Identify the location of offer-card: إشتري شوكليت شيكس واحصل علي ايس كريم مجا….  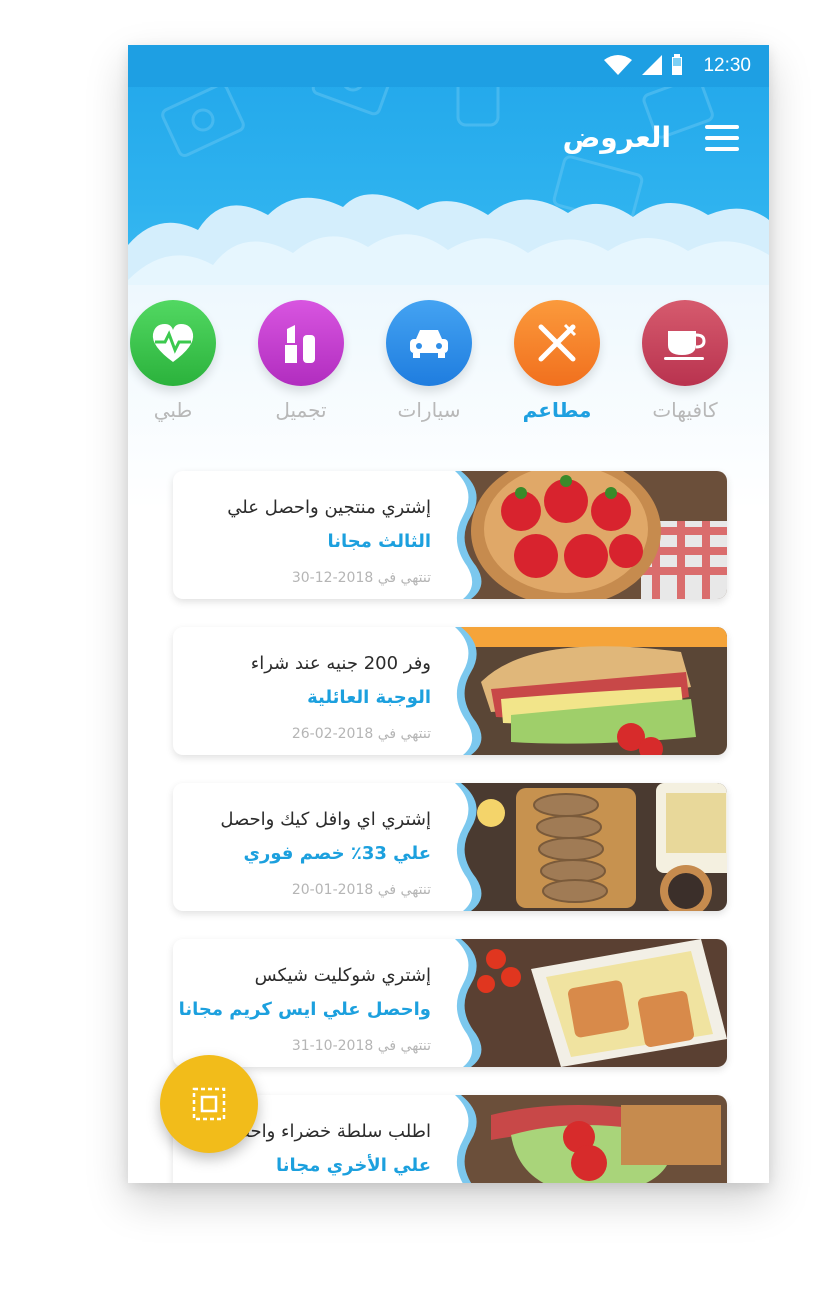
(450, 1003).